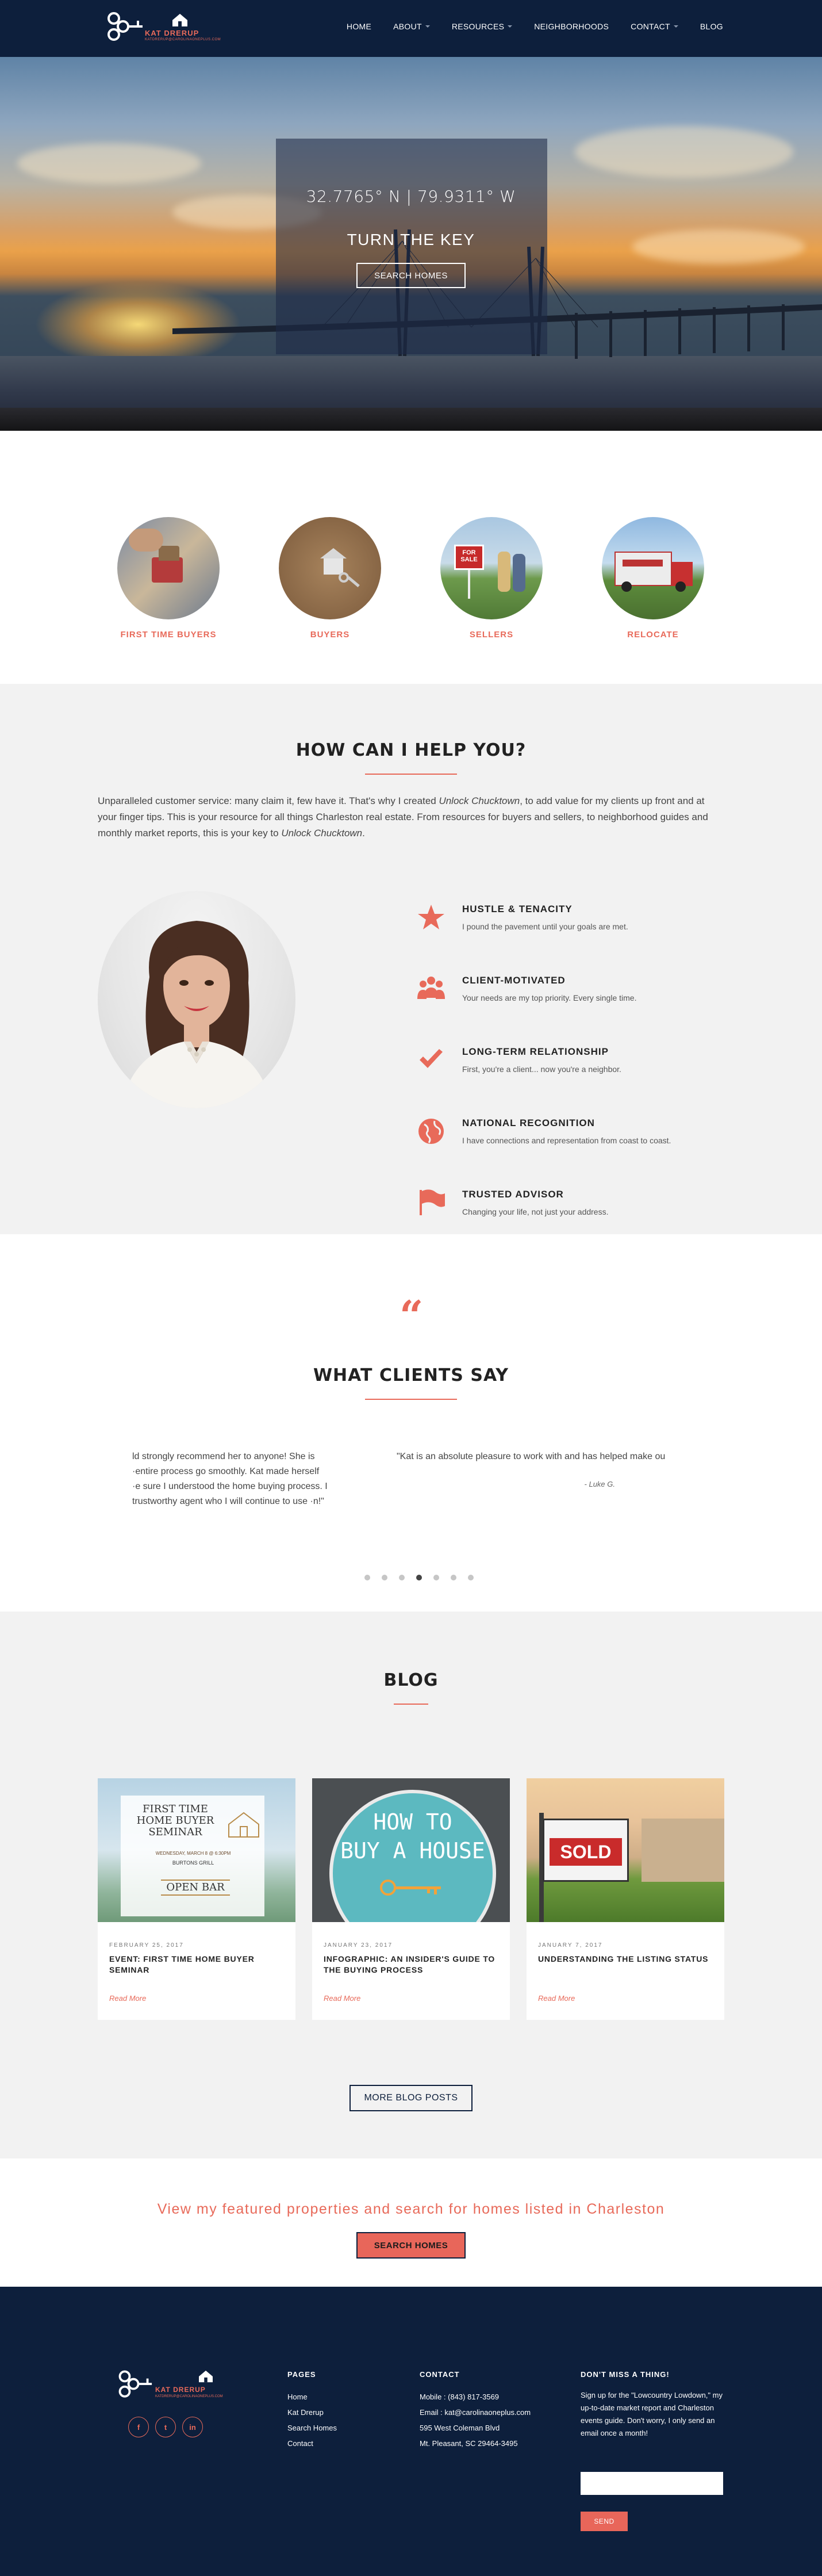  I want to click on thumb-date: WEDNESDAY, MARCH 8 @ 6:30PM, so click(193, 1853).